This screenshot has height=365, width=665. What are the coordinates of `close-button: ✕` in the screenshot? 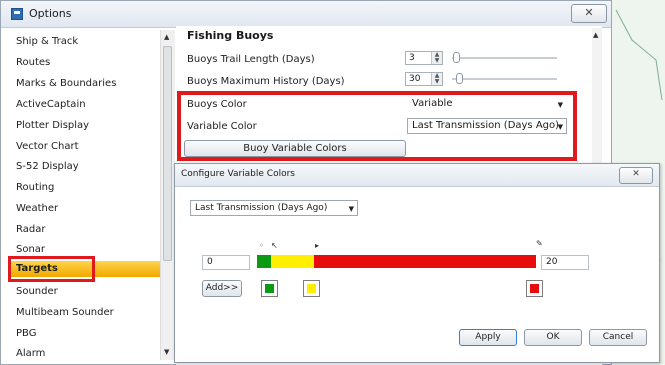 It's located at (589, 13).